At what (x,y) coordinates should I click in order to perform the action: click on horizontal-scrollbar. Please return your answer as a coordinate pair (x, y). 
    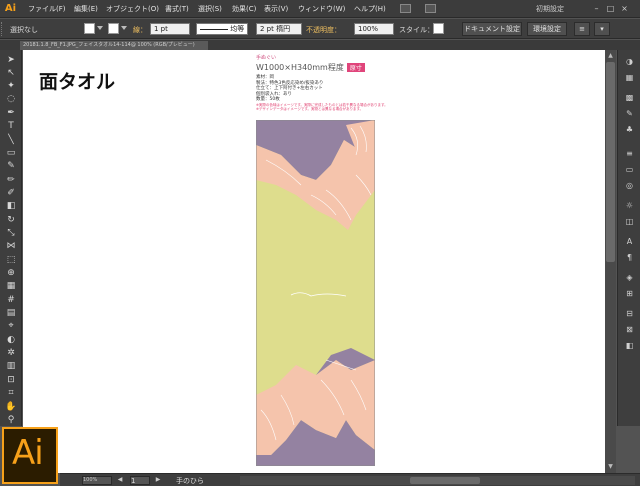
    Looking at the image, I should click on (437, 480).